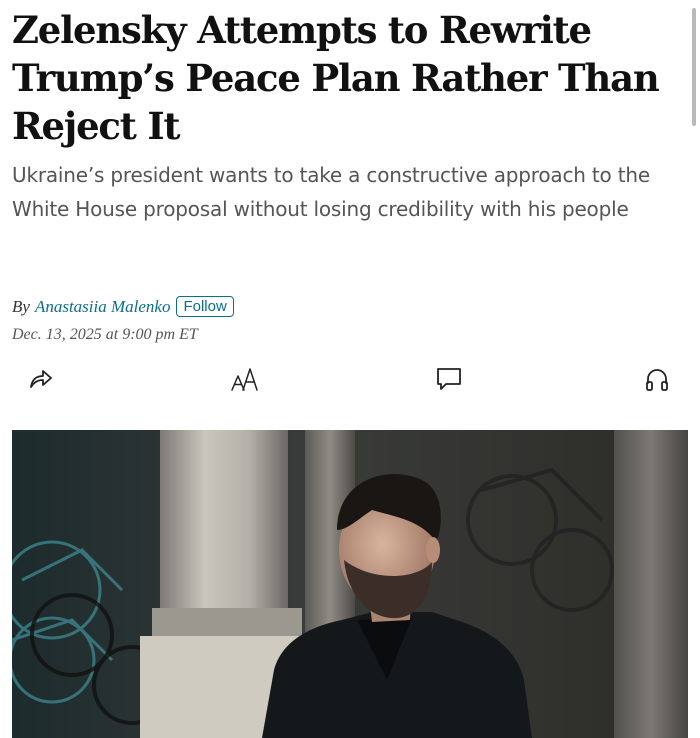  I want to click on byline-prefix: By, so click(21, 306).